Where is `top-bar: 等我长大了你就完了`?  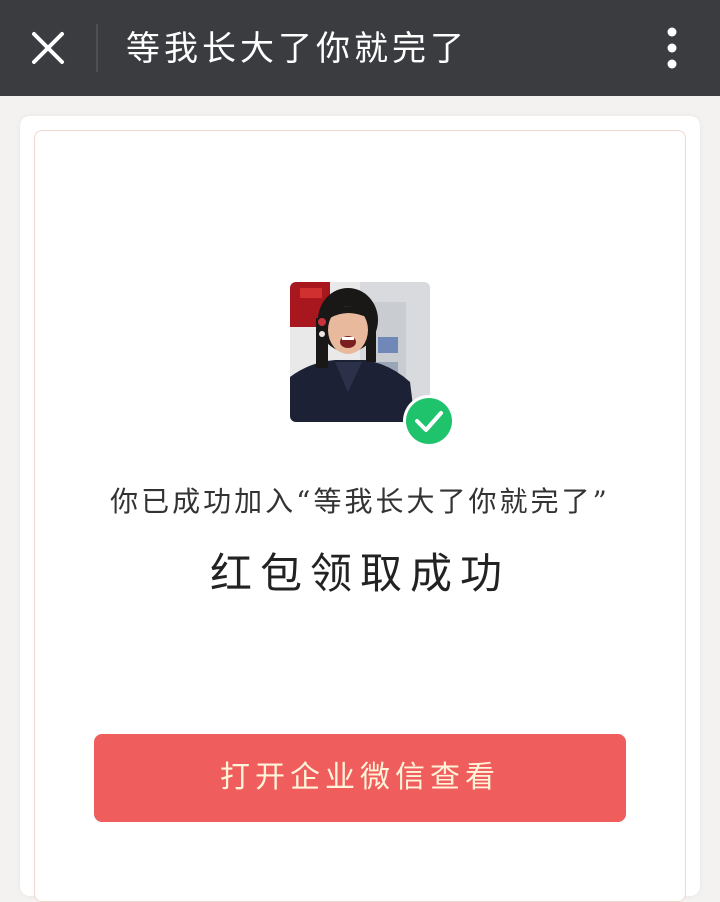
top-bar: 等我长大了你就完了 is located at coordinates (360, 48).